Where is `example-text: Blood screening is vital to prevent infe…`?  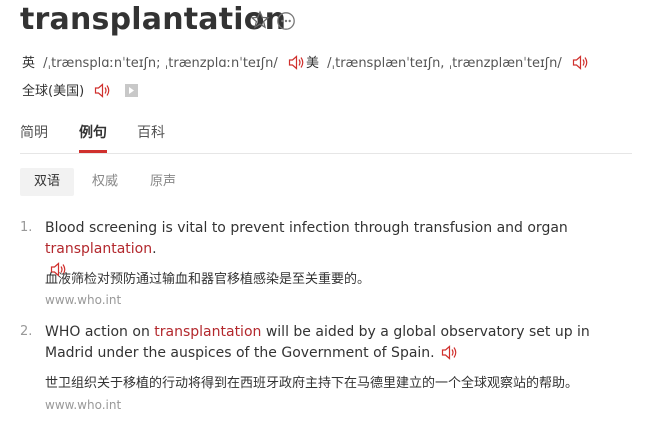
example-text: Blood screening is vital to prevent infe… is located at coordinates (306, 228).